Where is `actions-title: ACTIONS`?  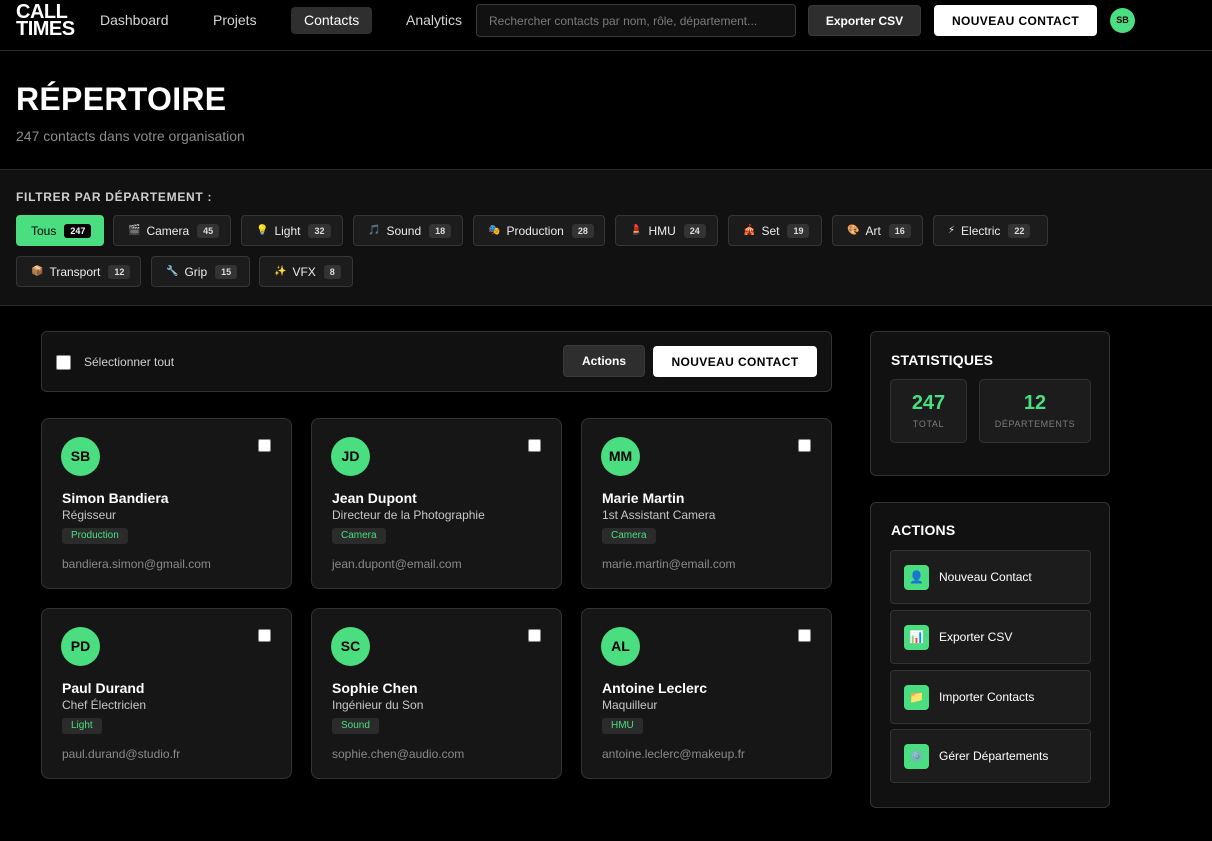
actions-title: ACTIONS is located at coordinates (923, 530).